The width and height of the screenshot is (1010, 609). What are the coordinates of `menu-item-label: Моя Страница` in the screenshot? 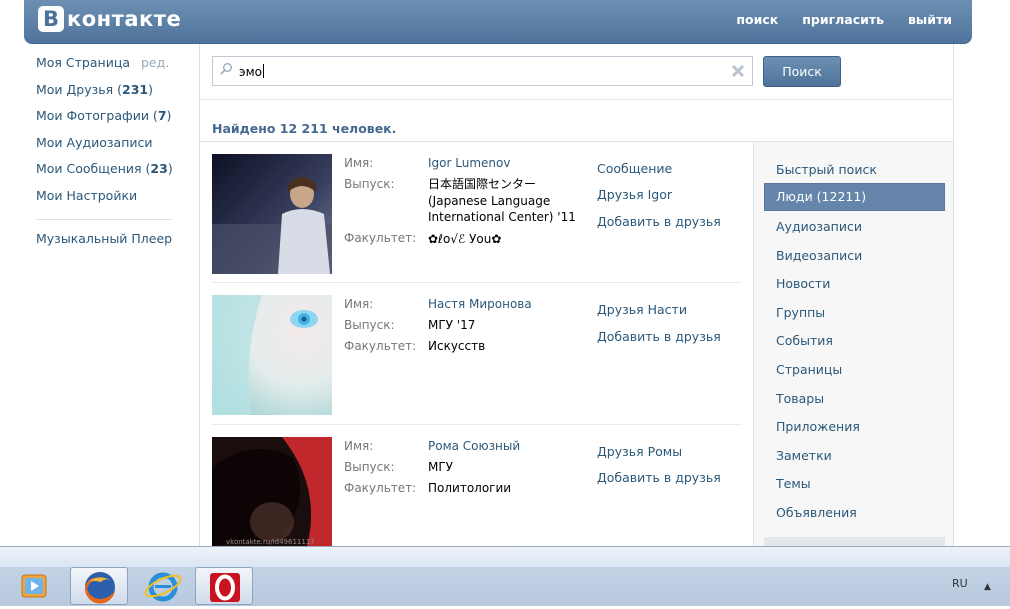 It's located at (83, 62).